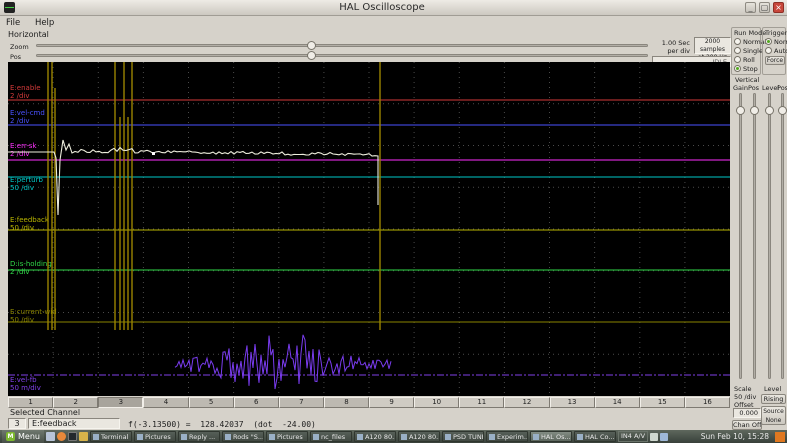  What do you see at coordinates (776, 41) in the screenshot?
I see `trigger-options-normal: Normal` at bounding box center [776, 41].